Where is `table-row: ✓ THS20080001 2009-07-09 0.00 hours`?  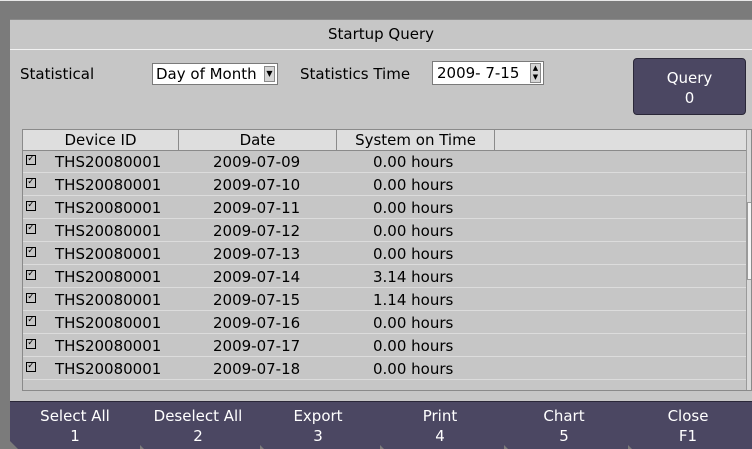
table-row: ✓ THS20080001 2009-07-09 0.00 hours is located at coordinates (384, 162).